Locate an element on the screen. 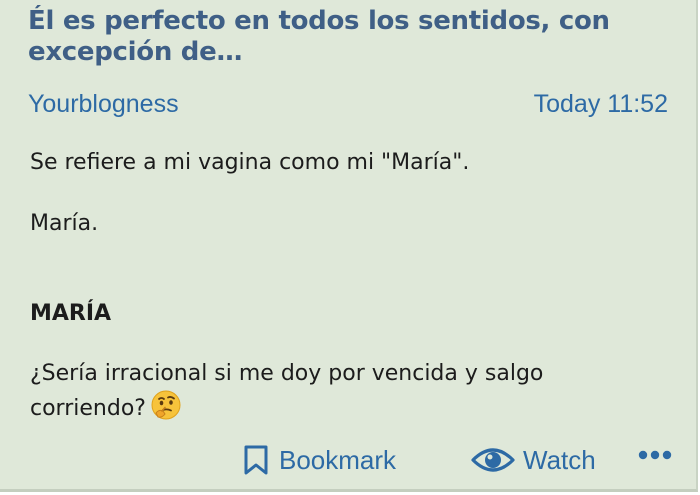 The width and height of the screenshot is (700, 495). eye-icon is located at coordinates (497, 460).